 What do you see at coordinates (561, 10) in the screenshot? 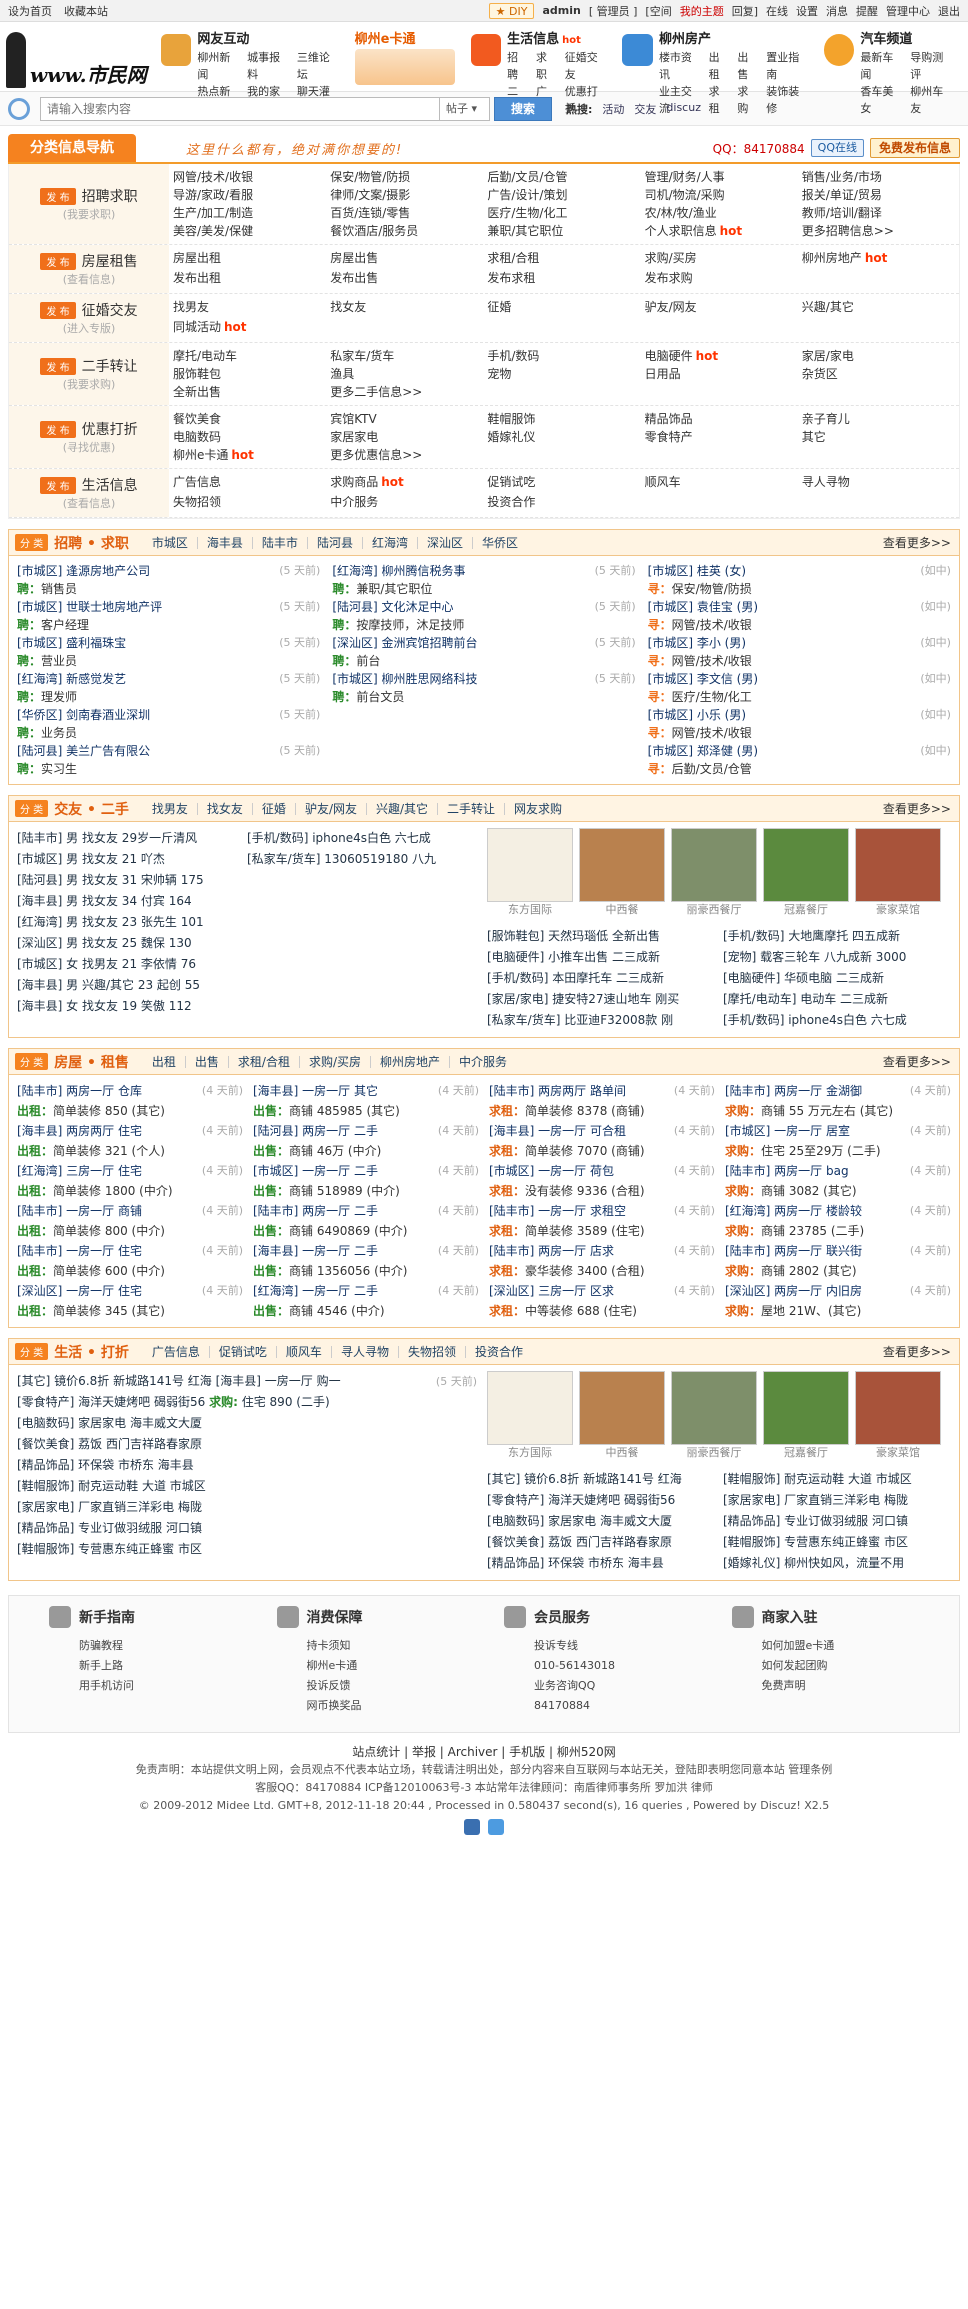
I see `username: admin` at bounding box center [561, 10].